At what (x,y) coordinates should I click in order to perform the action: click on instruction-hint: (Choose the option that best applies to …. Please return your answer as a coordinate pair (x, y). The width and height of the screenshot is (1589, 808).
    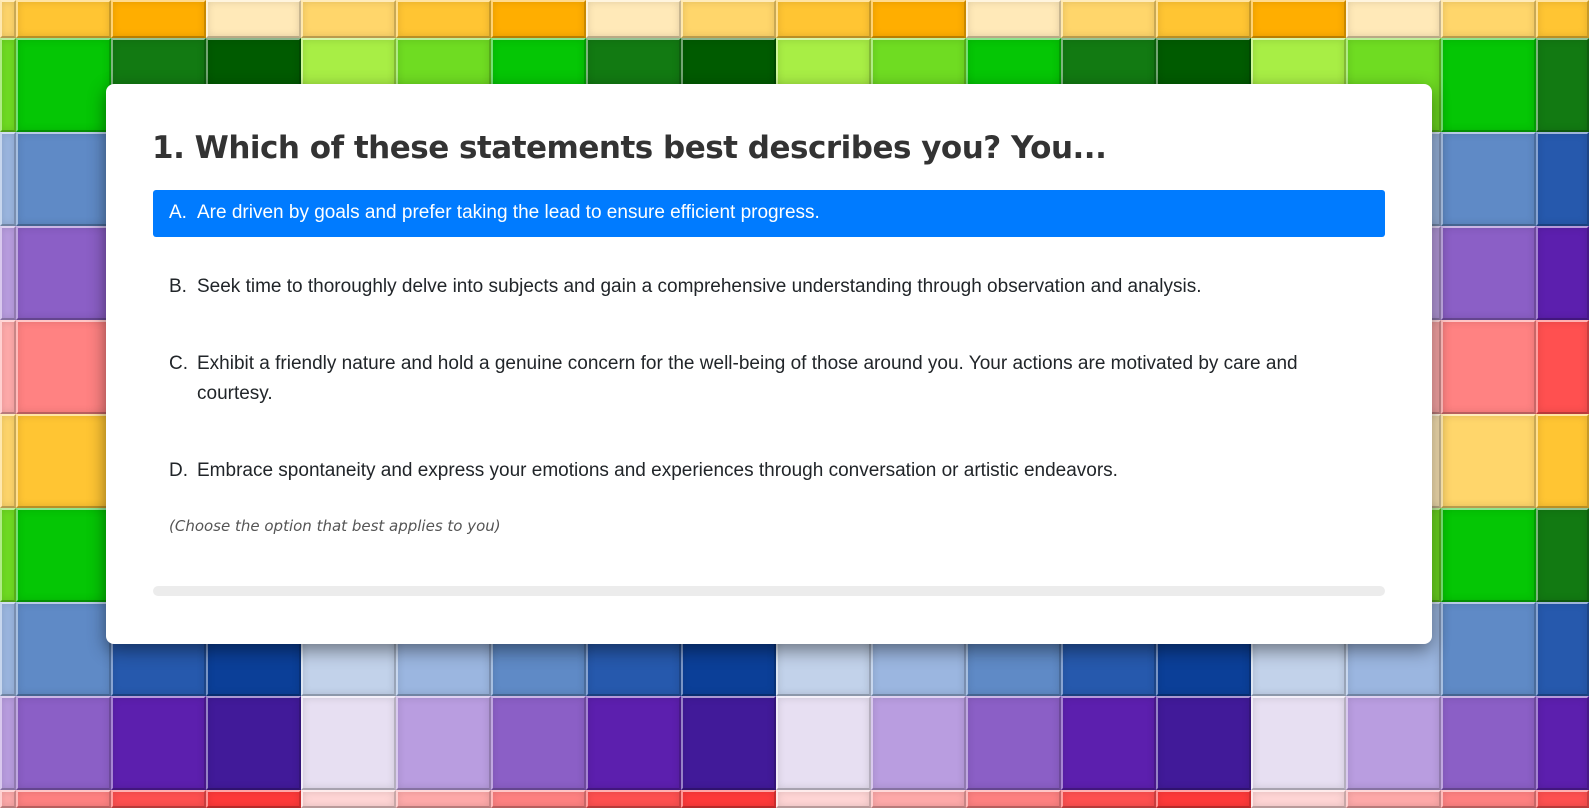
    Looking at the image, I should click on (335, 526).